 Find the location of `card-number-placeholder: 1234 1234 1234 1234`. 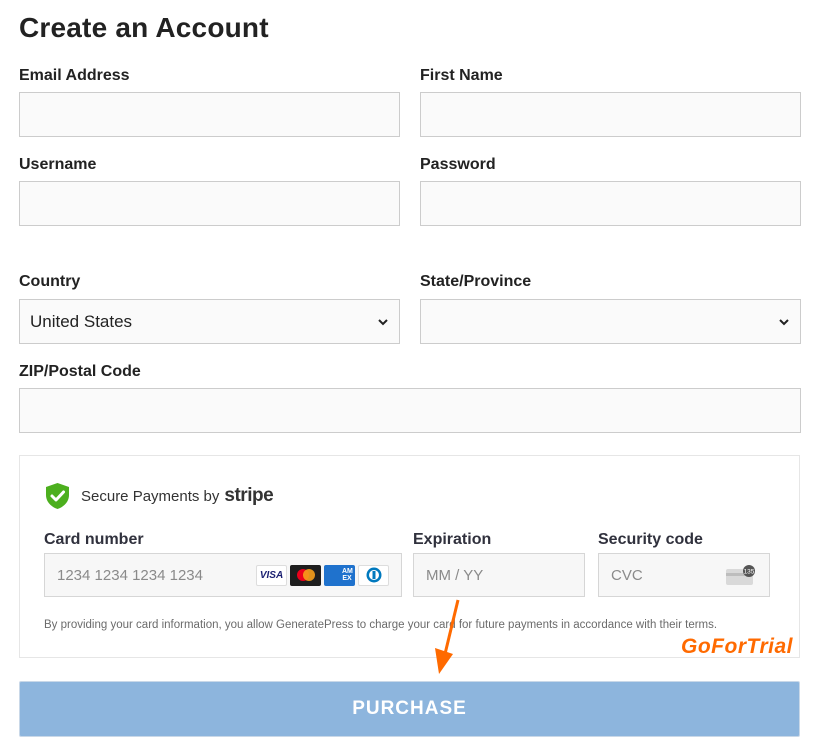

card-number-placeholder: 1234 1234 1234 1234 is located at coordinates (130, 575).